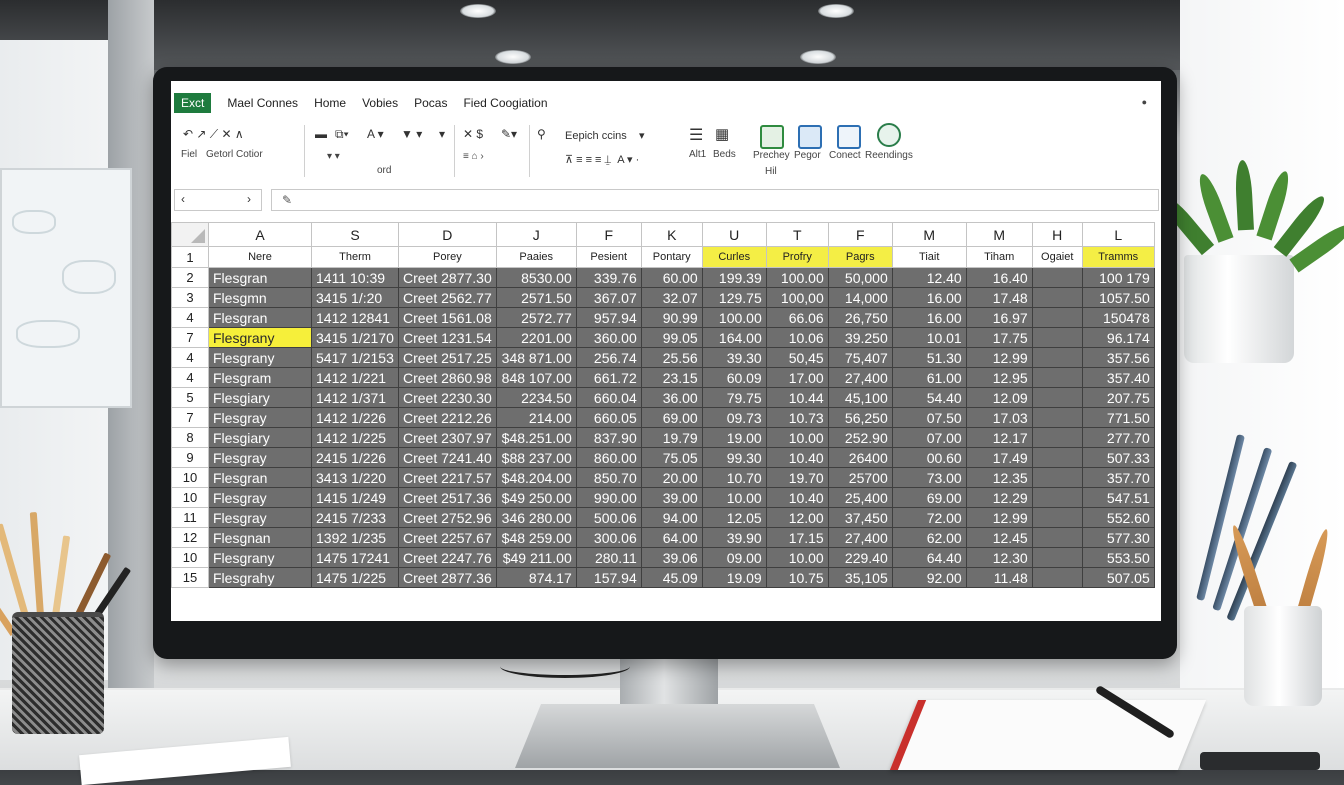 This screenshot has width=1344, height=785. I want to click on row-number: 1, so click(190, 257).